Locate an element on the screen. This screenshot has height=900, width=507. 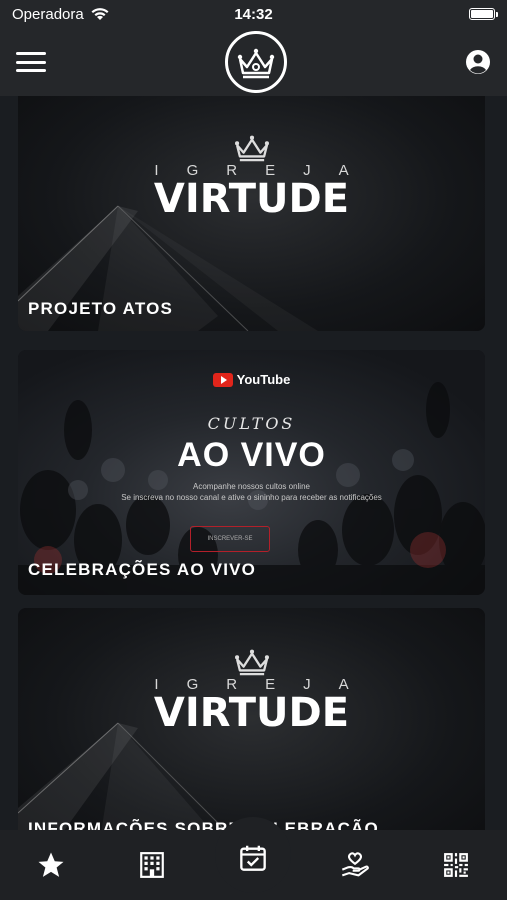
subtitle-line-1: Acompanhe nossos cultos online is located at coordinates (251, 486).